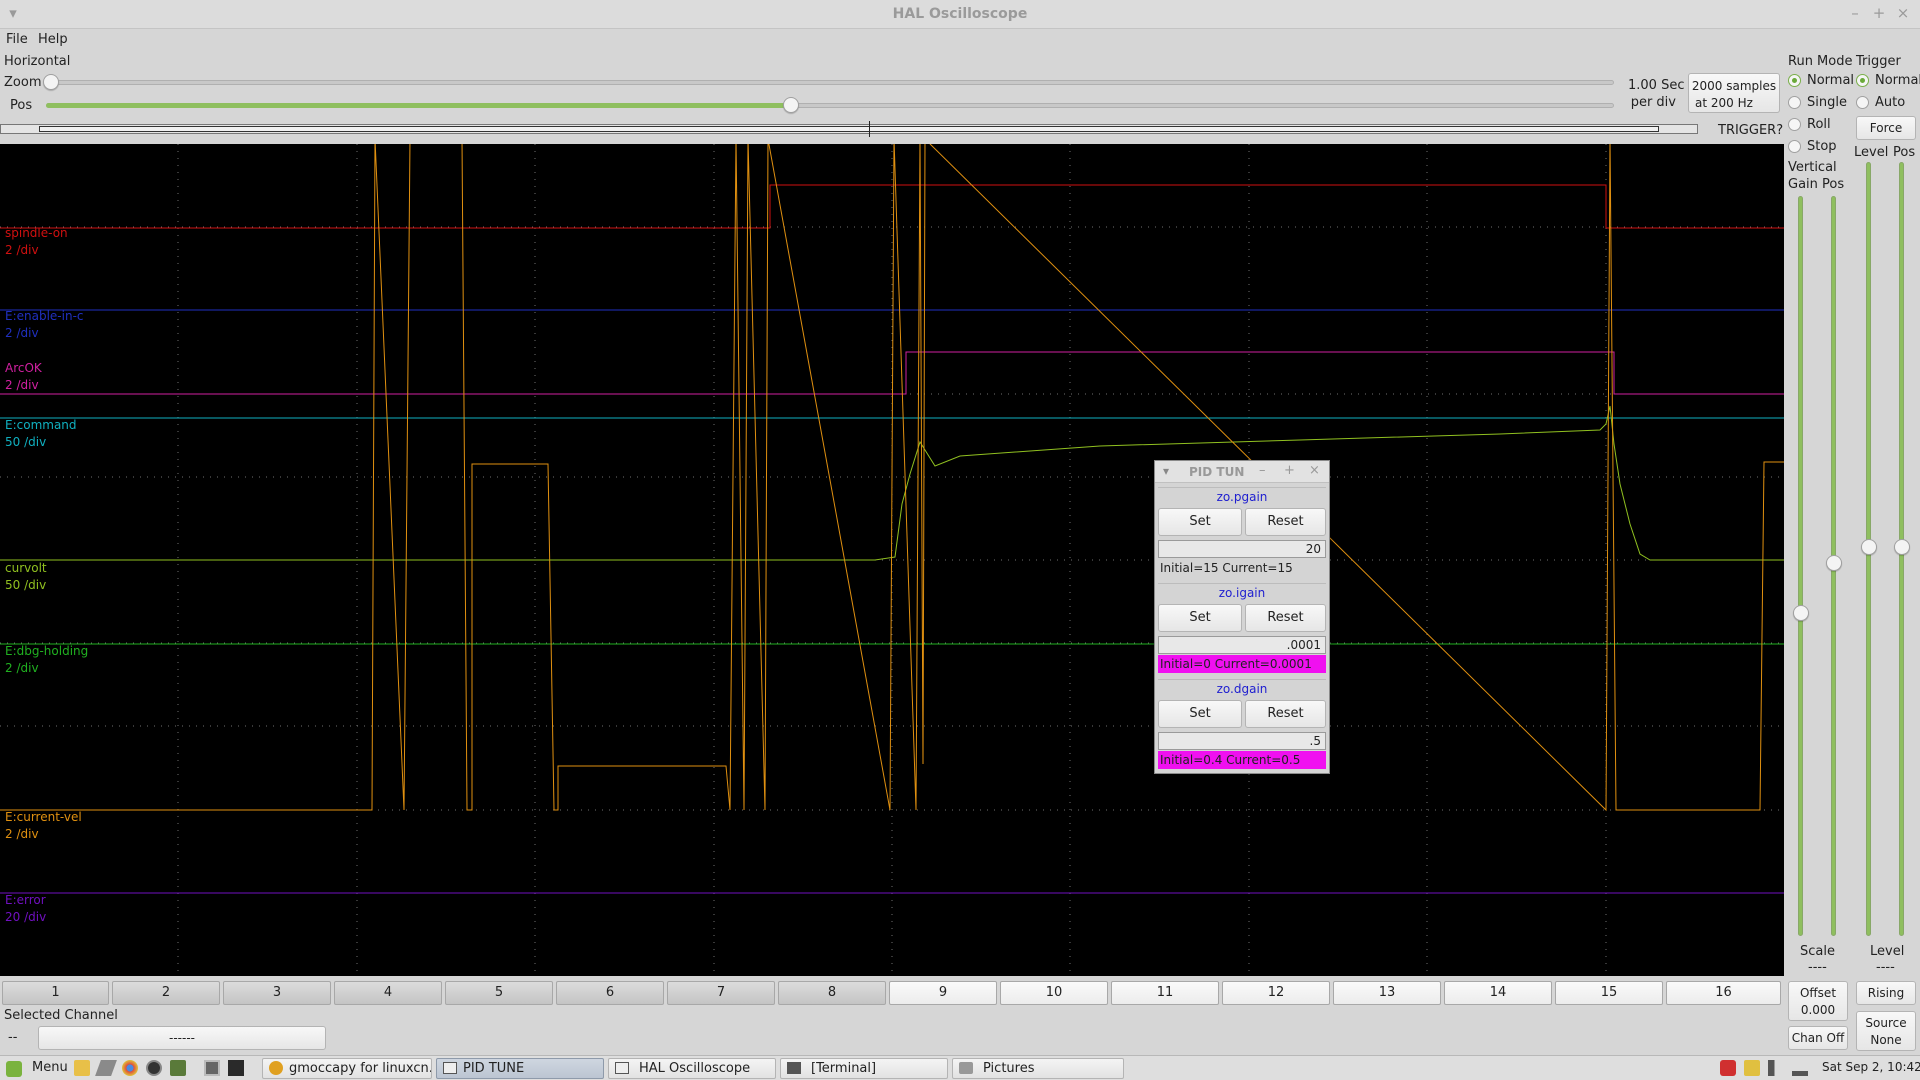 This screenshot has height=1080, width=1920. Describe the element at coordinates (1038, 1068) in the screenshot. I see `task-pictures: Pictures` at that location.